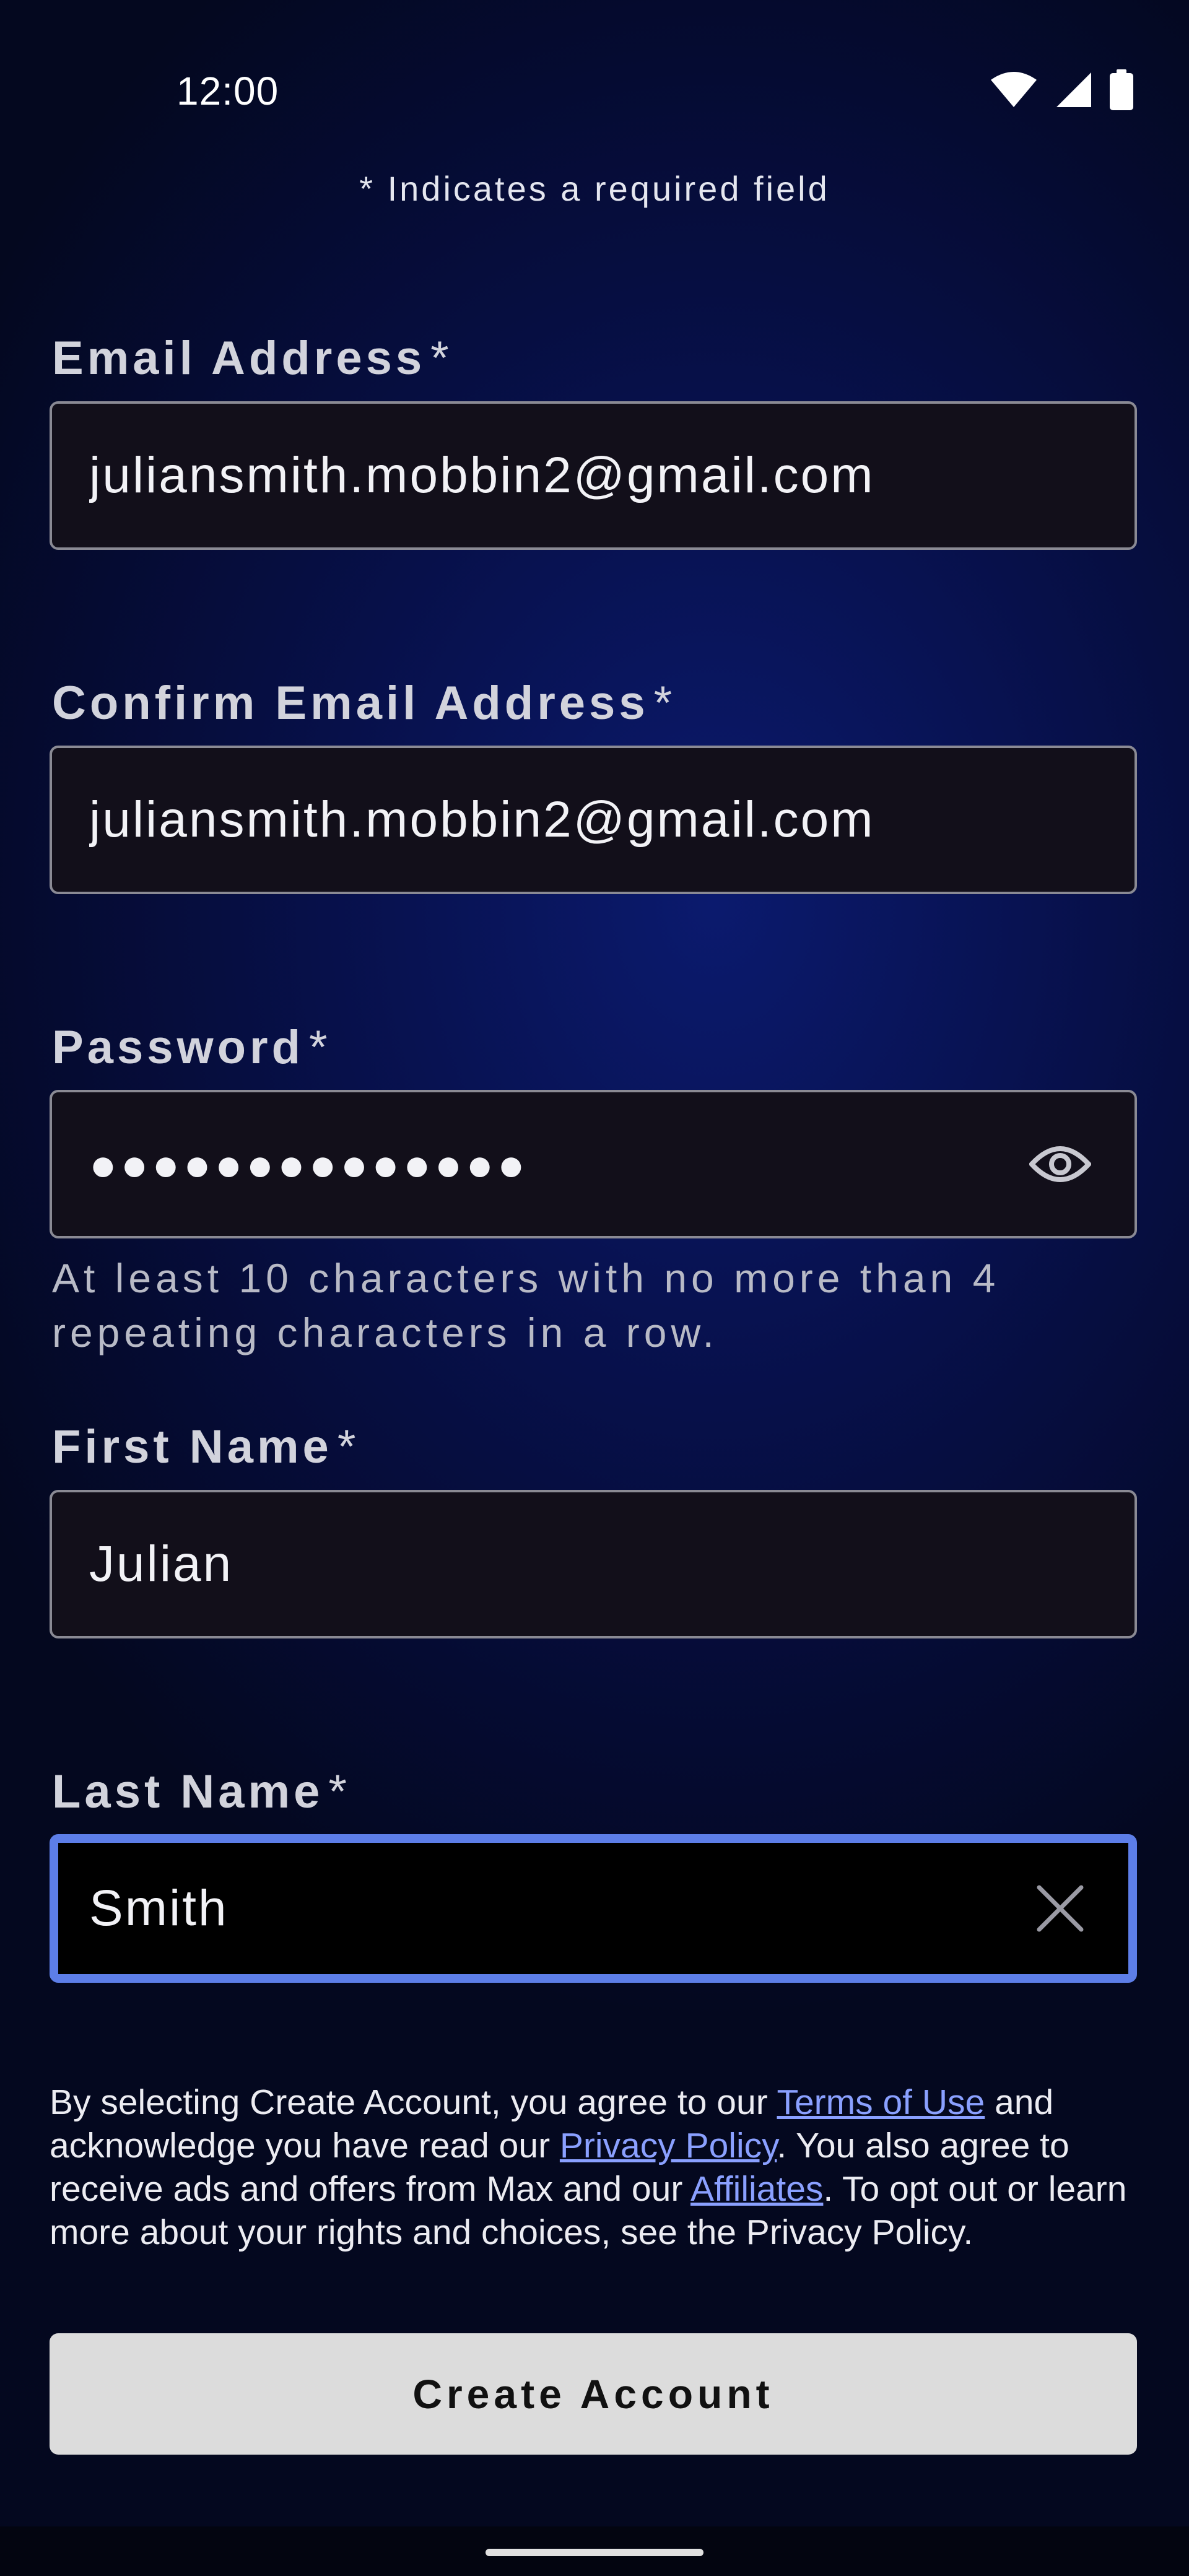 This screenshot has height=2576, width=1189. I want to click on password-label: Password *, so click(191, 1047).